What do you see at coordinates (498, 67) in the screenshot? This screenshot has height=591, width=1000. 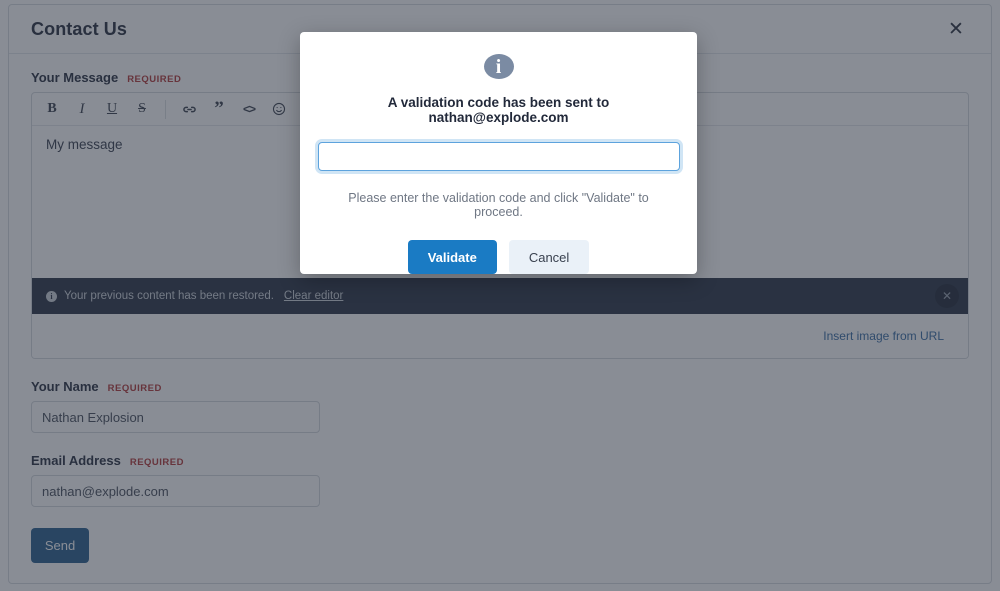 I see `info-icon: i` at bounding box center [498, 67].